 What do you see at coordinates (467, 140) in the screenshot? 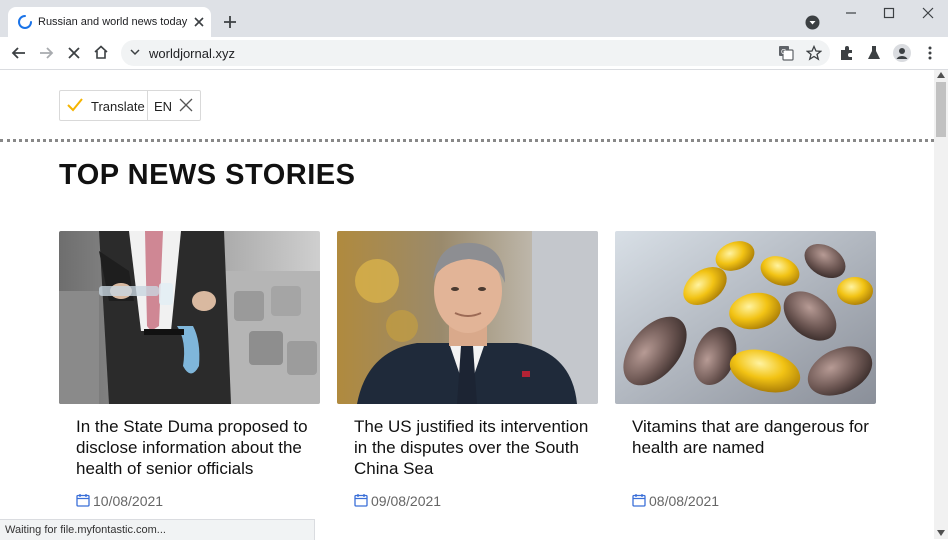
I see `dotted-divider` at bounding box center [467, 140].